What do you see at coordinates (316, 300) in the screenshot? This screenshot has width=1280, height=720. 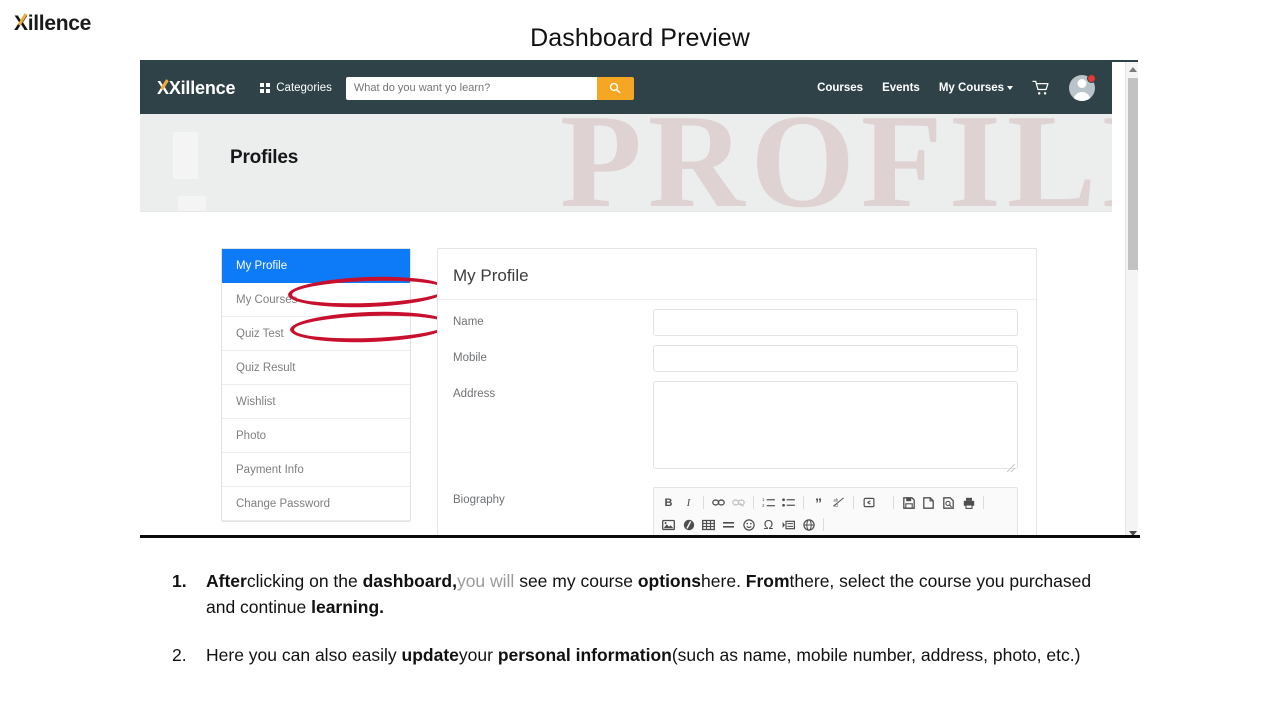 I see `sidebar-item-my-courses: My Courses` at bounding box center [316, 300].